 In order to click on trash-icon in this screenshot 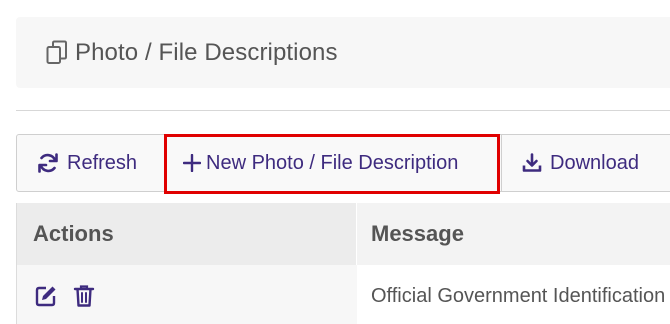, I will do `click(84, 296)`.